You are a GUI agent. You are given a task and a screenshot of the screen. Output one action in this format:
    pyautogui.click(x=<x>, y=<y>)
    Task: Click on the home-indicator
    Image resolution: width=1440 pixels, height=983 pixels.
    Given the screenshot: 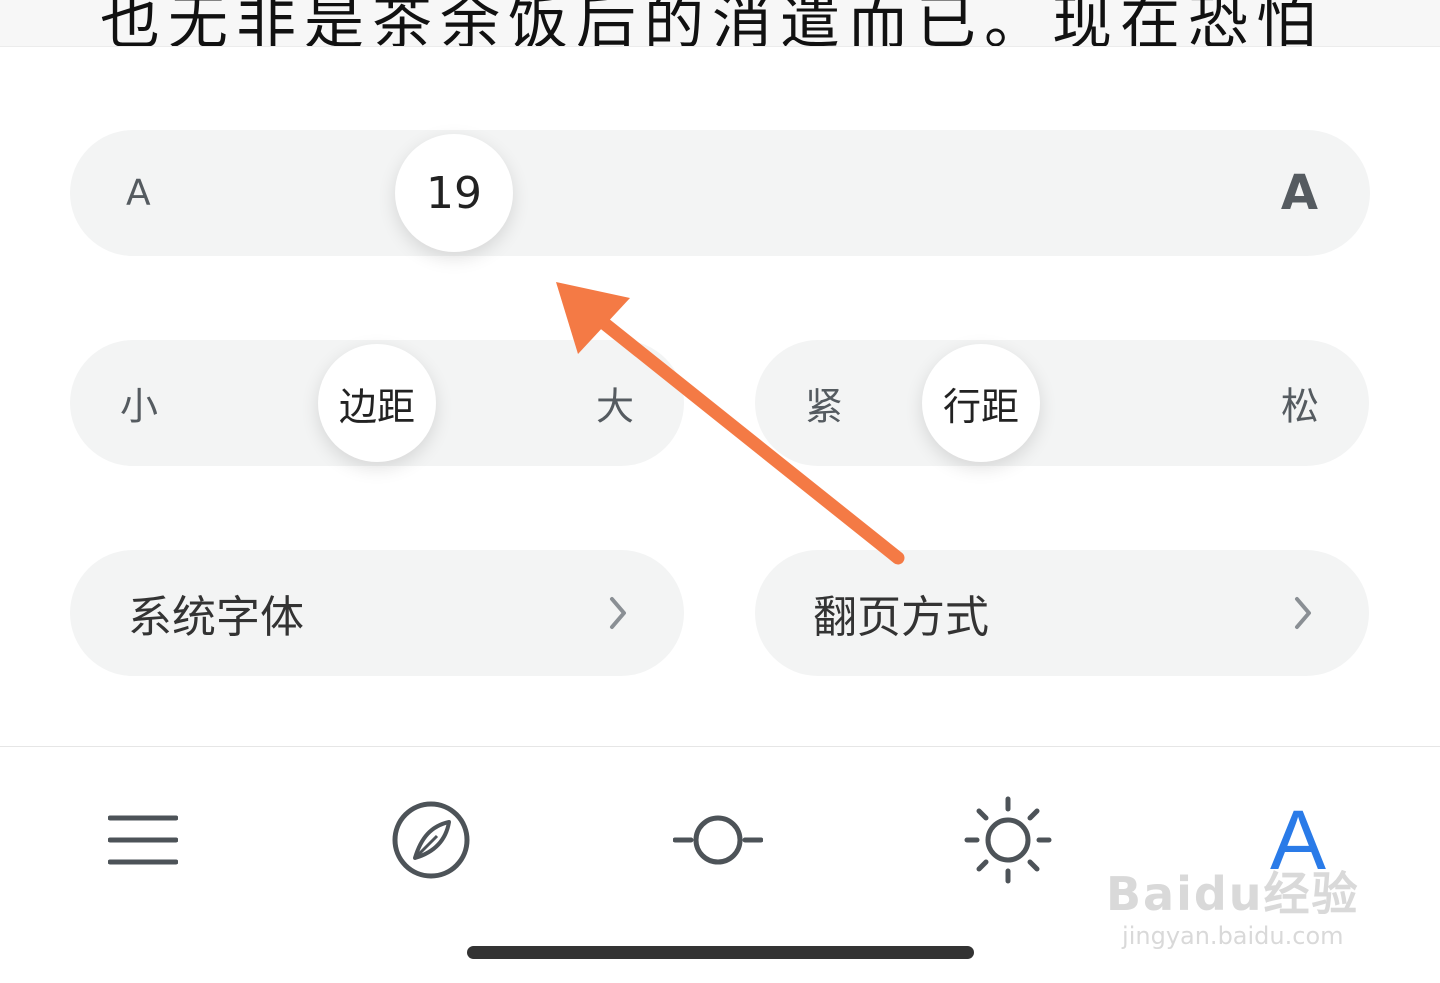 What is the action you would take?
    pyautogui.click(x=720, y=952)
    